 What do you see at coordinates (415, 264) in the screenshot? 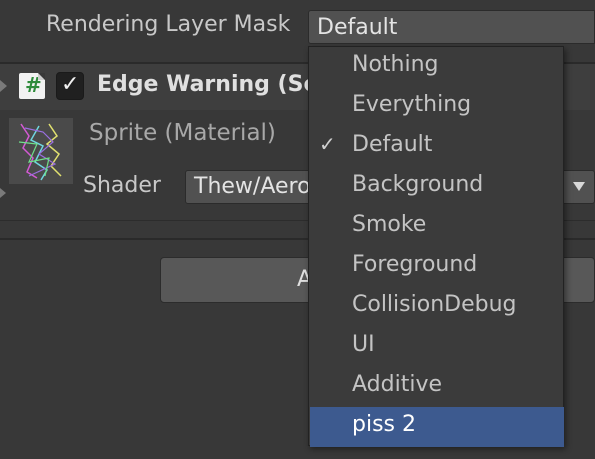
I see `menu-item-label: Foreground` at bounding box center [415, 264].